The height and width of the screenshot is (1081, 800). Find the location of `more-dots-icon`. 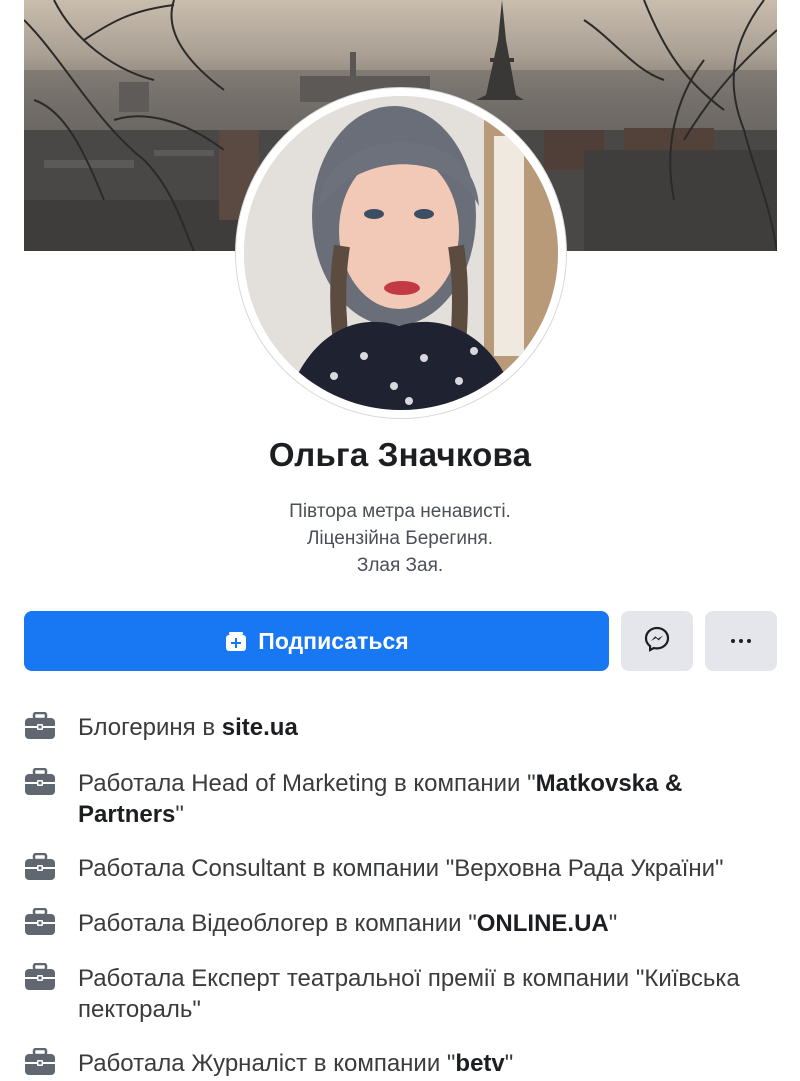

more-dots-icon is located at coordinates (741, 641).